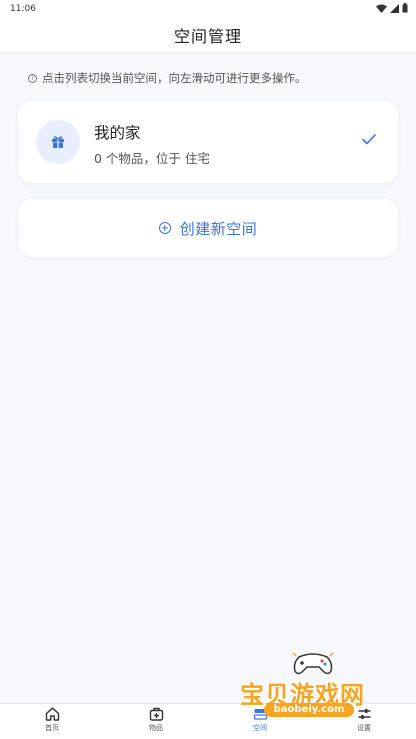  I want to click on hint-row: ? 点击列表切换当前空间，向左滑动可进行更多操作。, so click(167, 78).